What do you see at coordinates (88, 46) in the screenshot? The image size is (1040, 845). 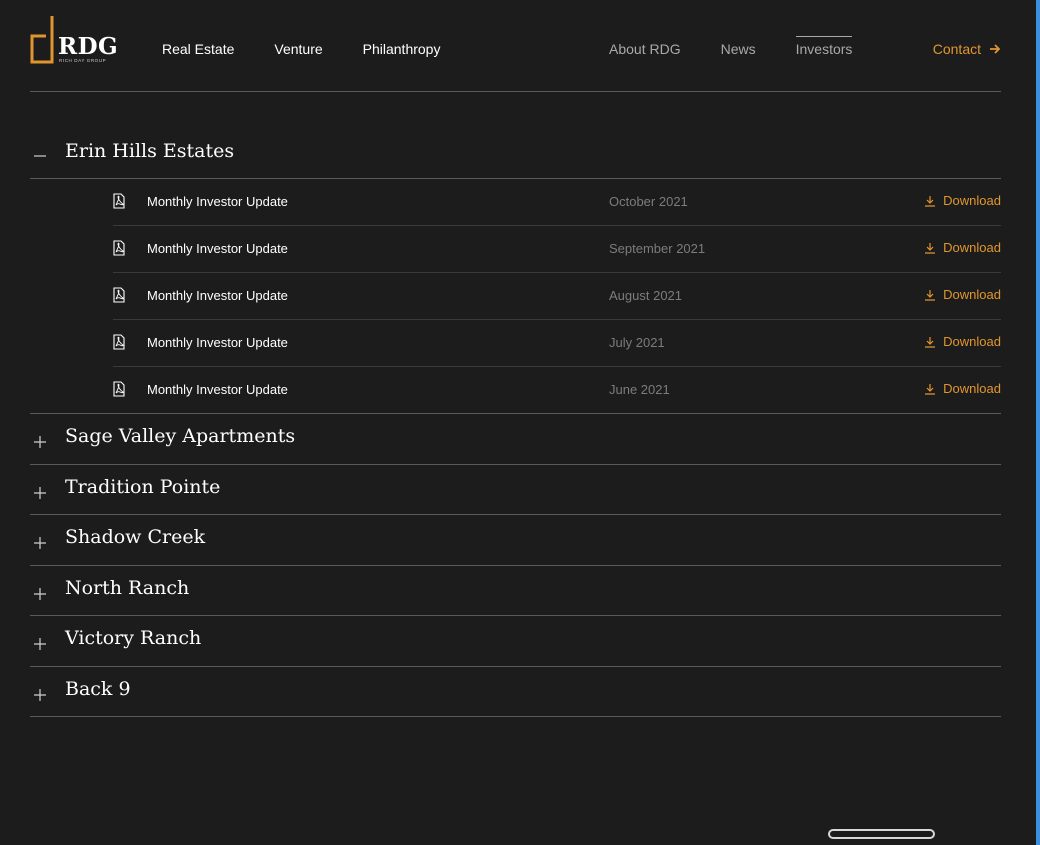 I see `logo-wordmark: RDG` at bounding box center [88, 46].